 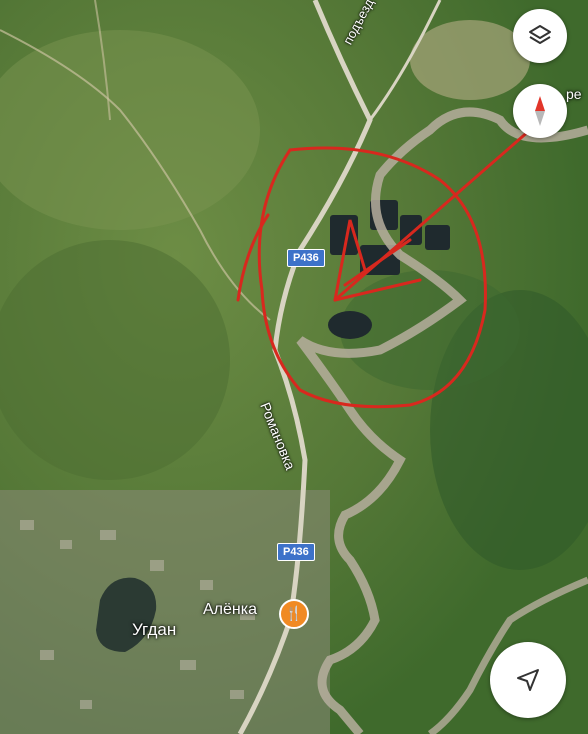 I want to click on edge-place-label: ре, so click(x=574, y=94).